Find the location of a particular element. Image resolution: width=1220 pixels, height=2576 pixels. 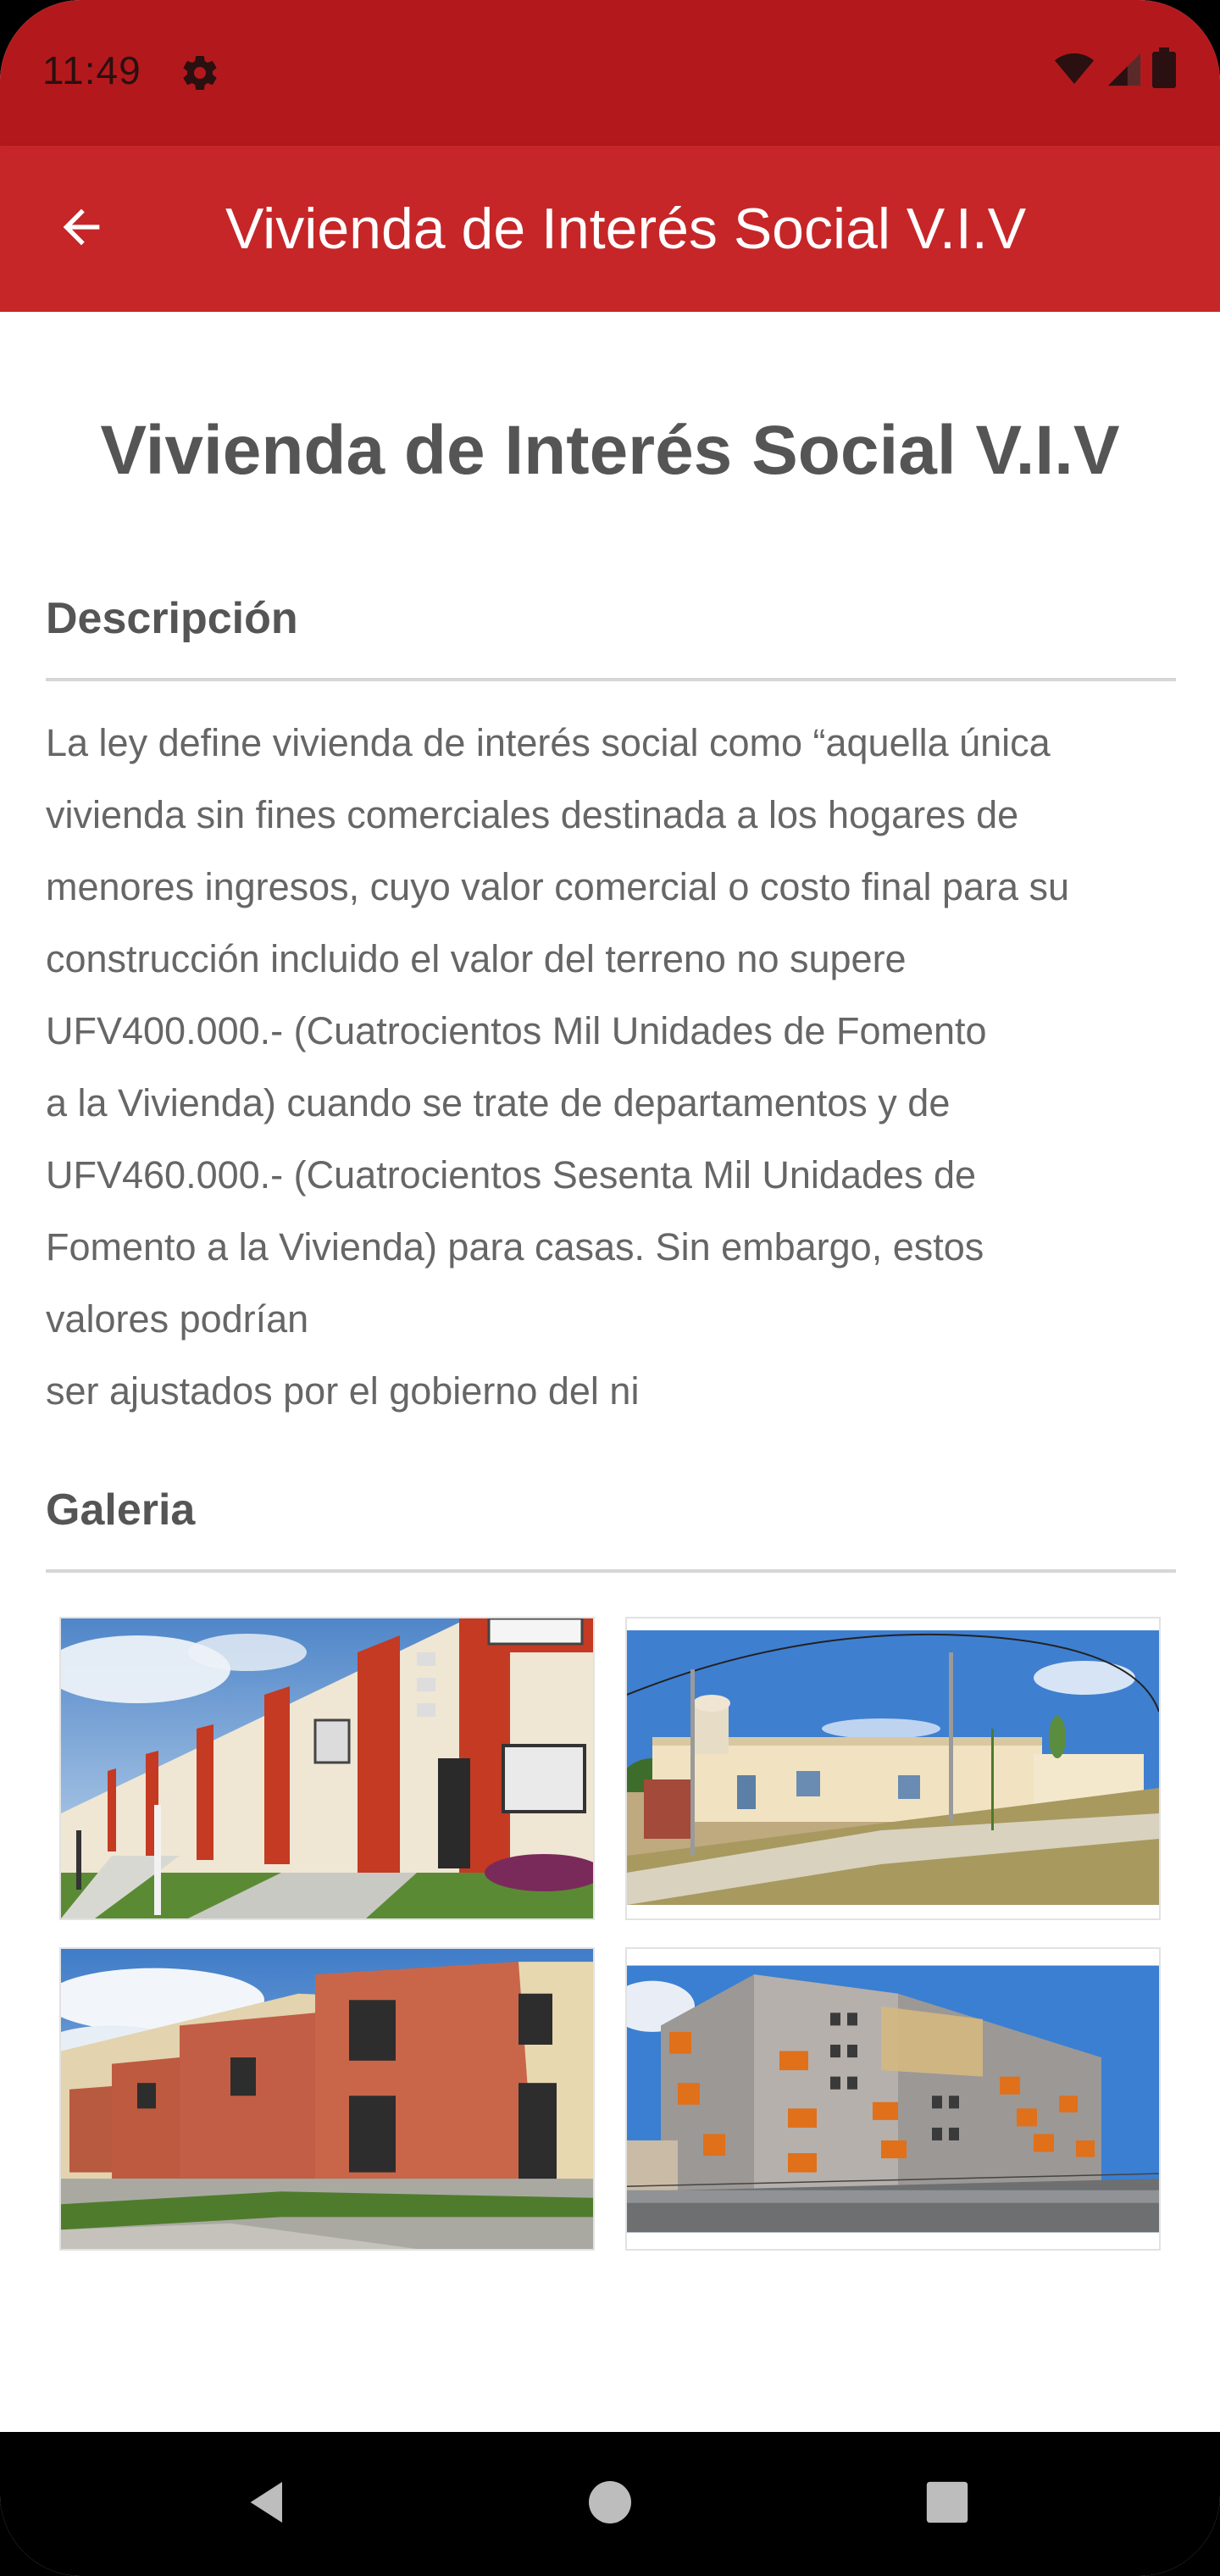

back-button is located at coordinates (81, 228).